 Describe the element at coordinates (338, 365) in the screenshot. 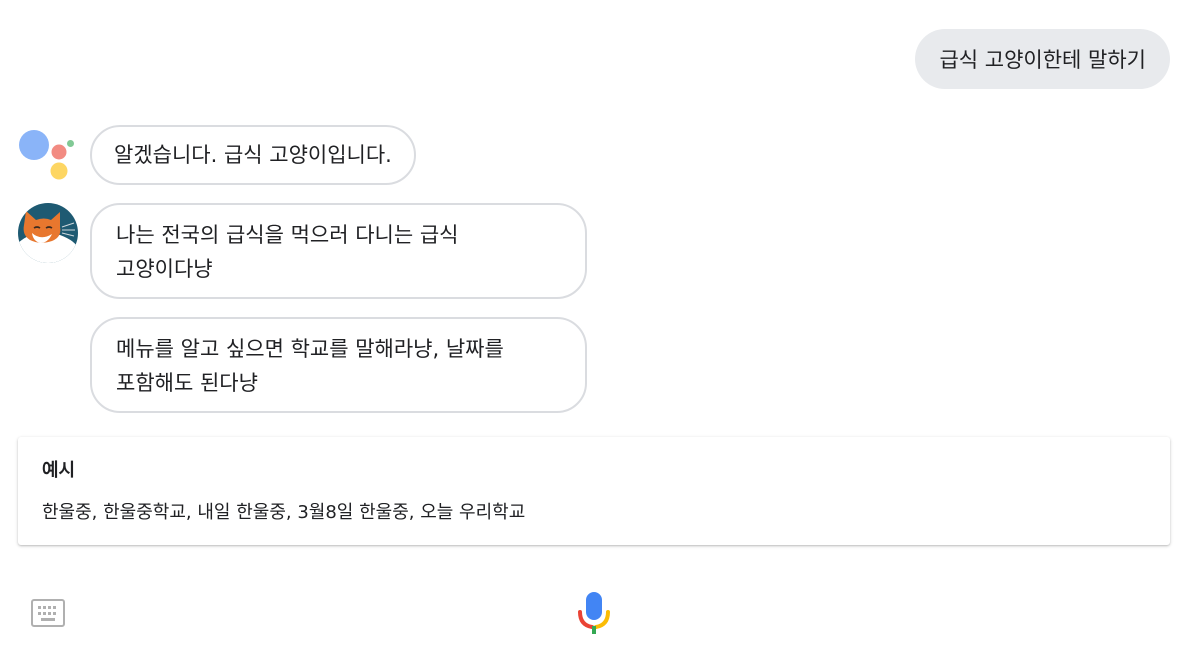

I see `bot-message-bubble: 메뉴를 알고 싶으면 학교를 말해라냥, 날짜를 포함해도 된다냥` at that location.